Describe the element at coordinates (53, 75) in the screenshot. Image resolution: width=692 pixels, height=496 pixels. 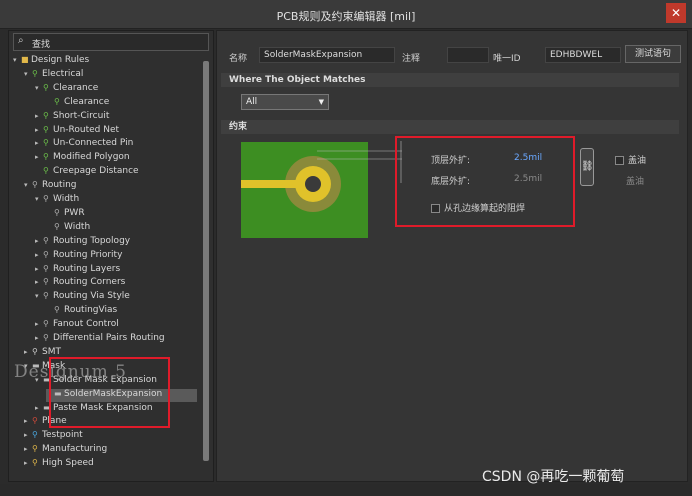
I see `tree-item: ▾ ⚲ Electrical` at that location.